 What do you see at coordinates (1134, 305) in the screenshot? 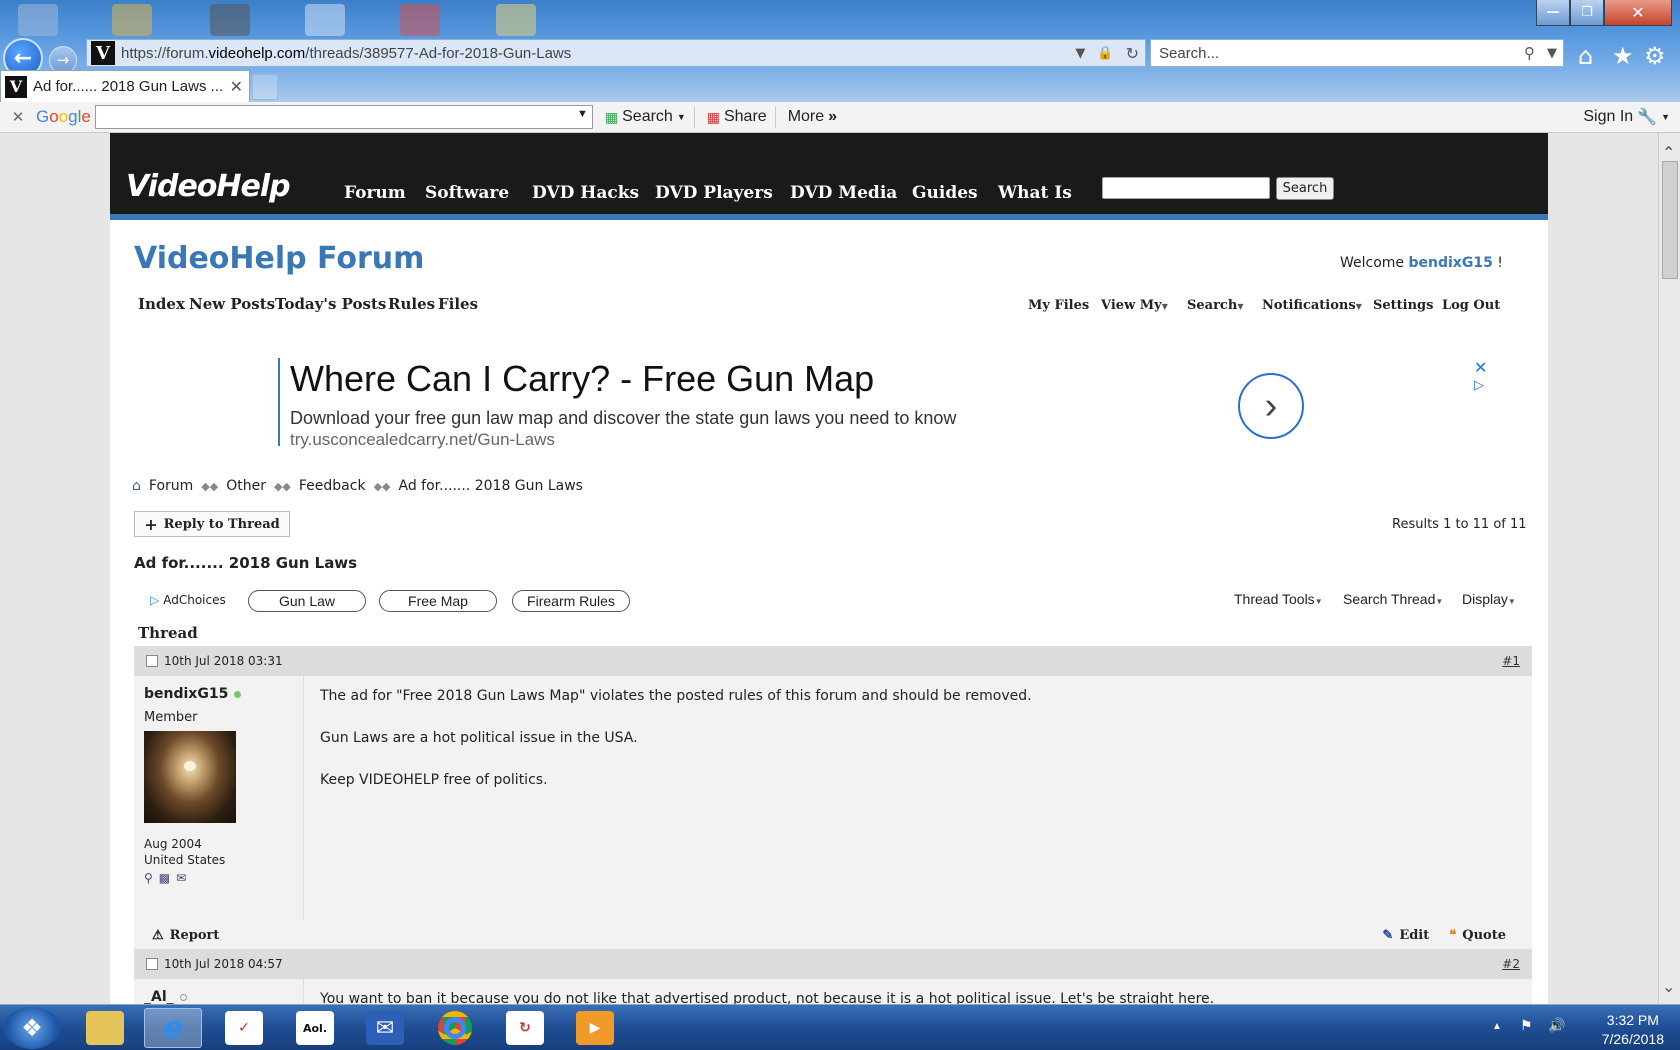
I see `nav-view-my: View My▼` at bounding box center [1134, 305].